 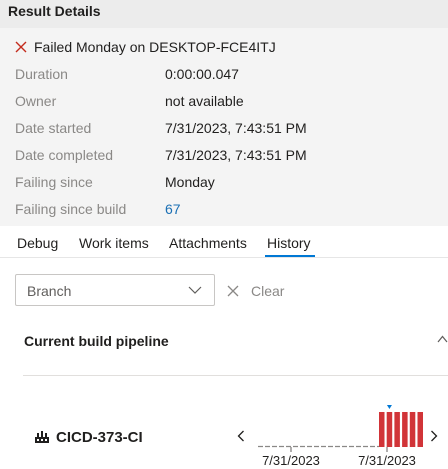 What do you see at coordinates (49, 291) in the screenshot?
I see `branch-placeholder: Branch` at bounding box center [49, 291].